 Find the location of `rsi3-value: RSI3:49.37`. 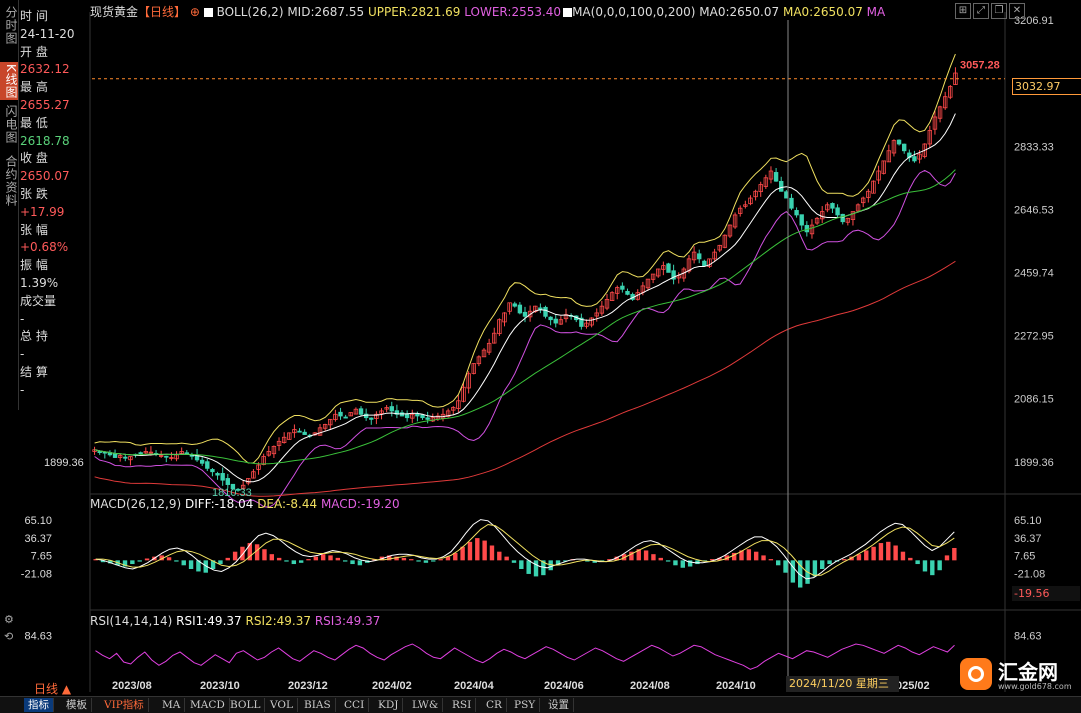

rsi3-value: RSI3:49.37 is located at coordinates (347, 621).